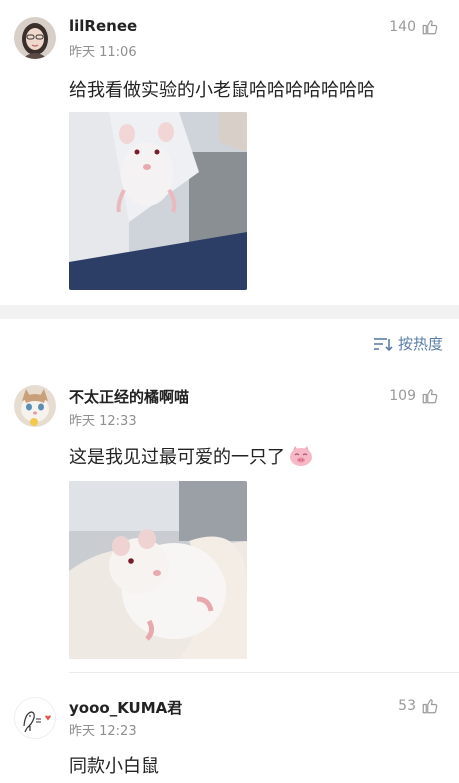 This screenshot has height=783, width=459. I want to click on white-mouse-in-gloved-hand-photo-icon, so click(158, 570).